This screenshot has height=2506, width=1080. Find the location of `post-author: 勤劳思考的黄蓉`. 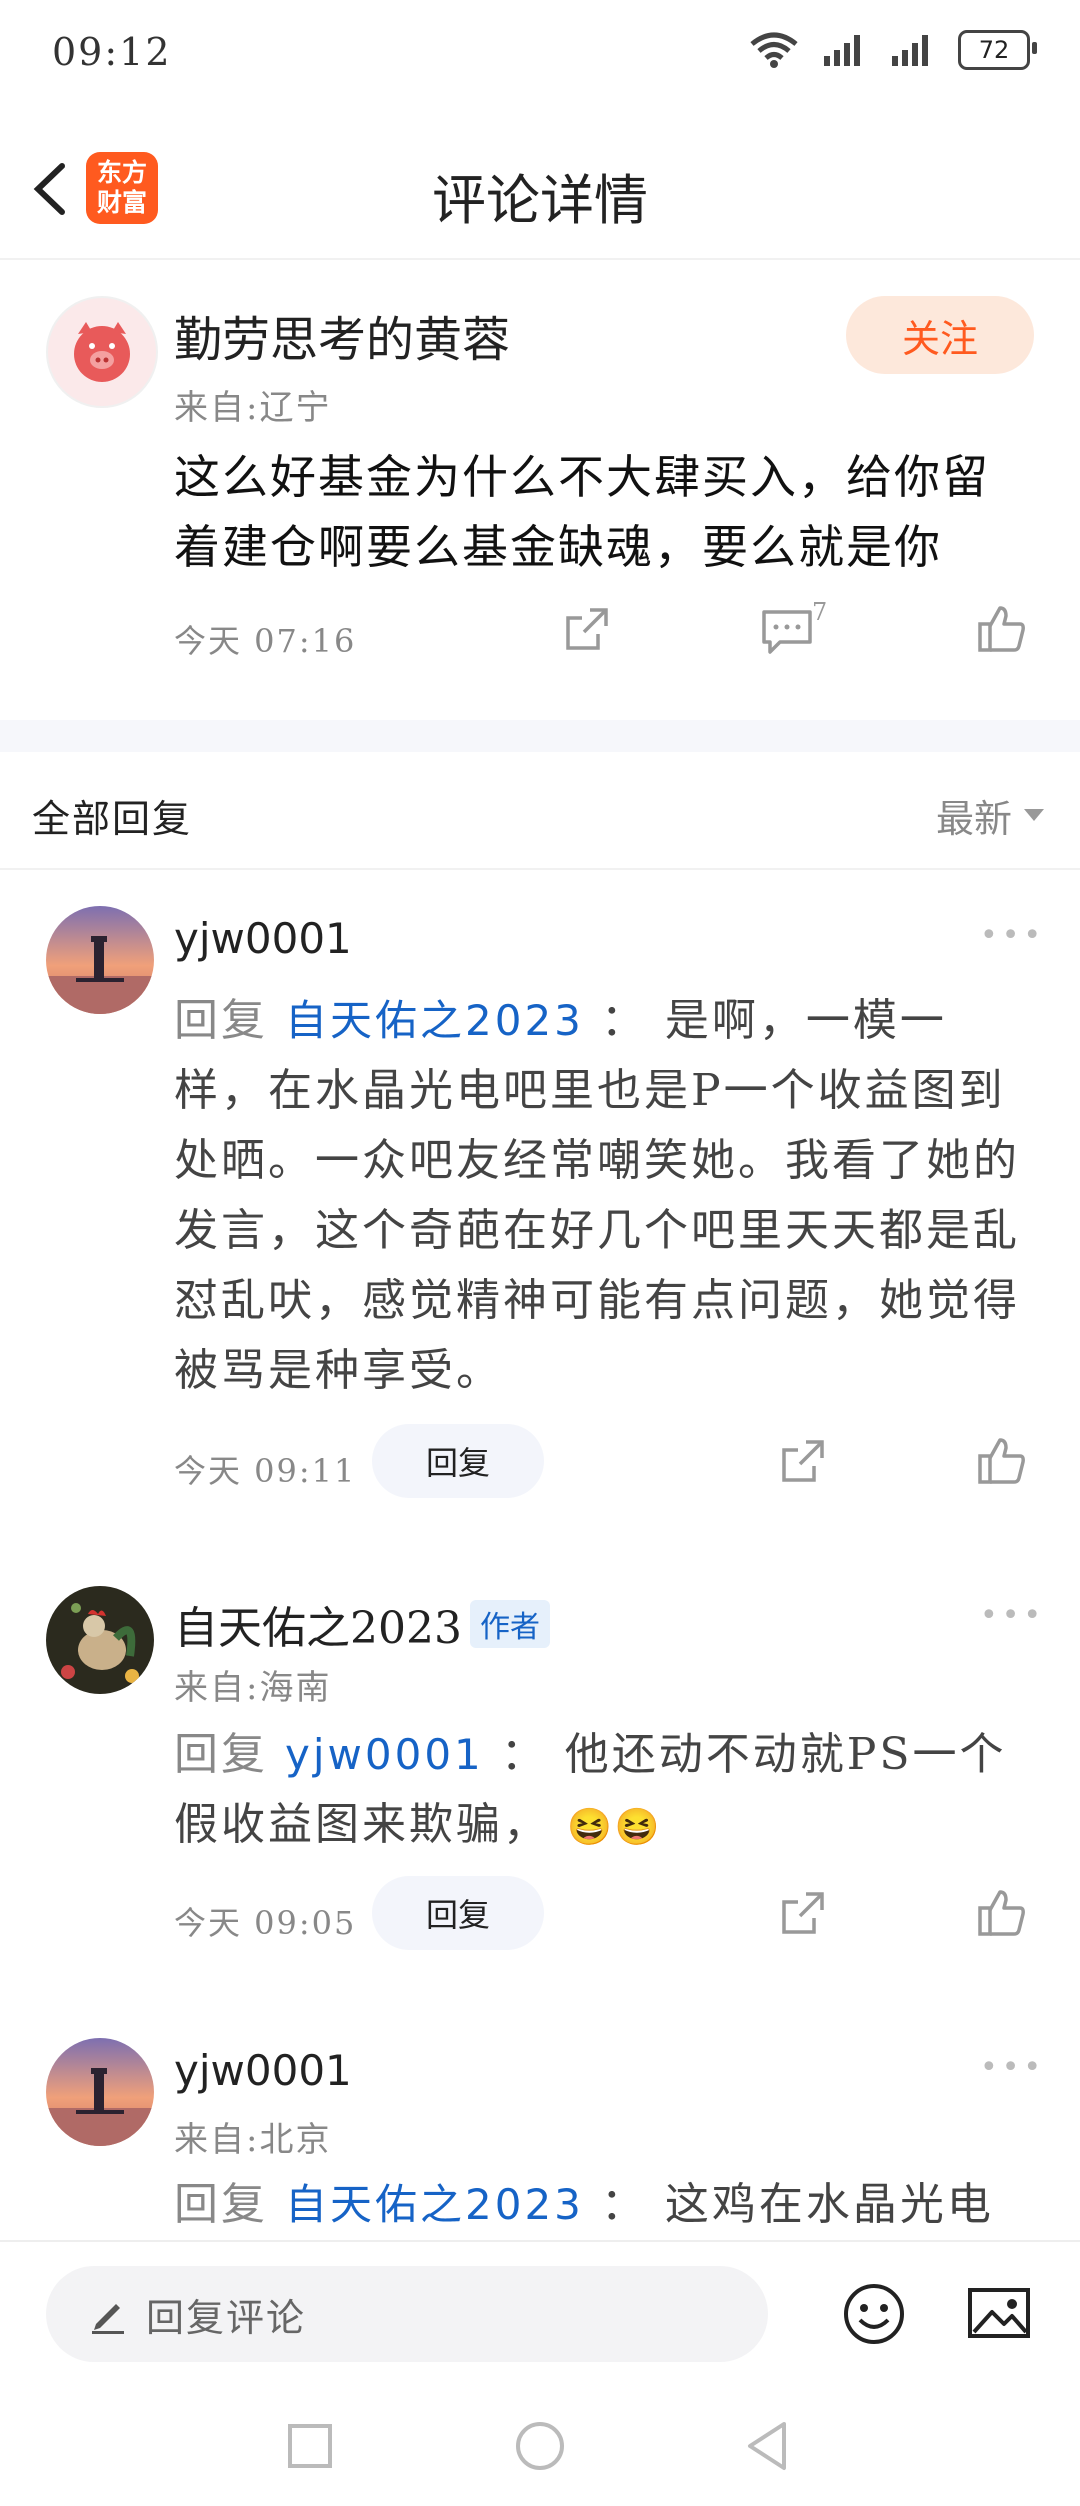

post-author: 勤劳思考的黄蓉 is located at coordinates (342, 335).